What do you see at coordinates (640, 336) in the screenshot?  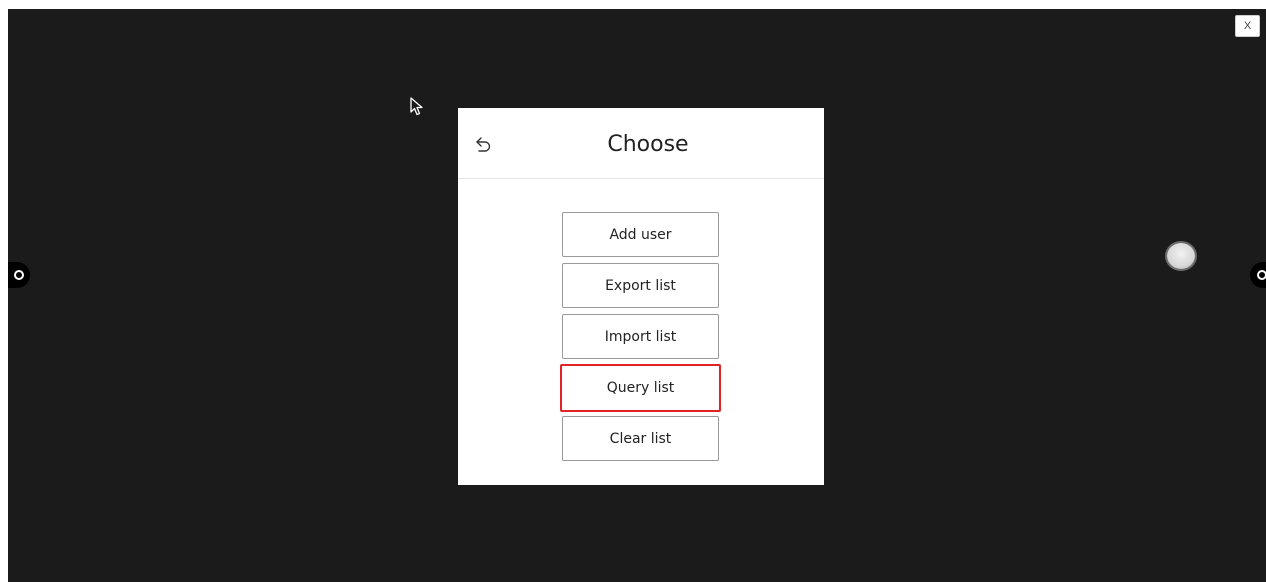 I see `import-list-button: Import list` at bounding box center [640, 336].